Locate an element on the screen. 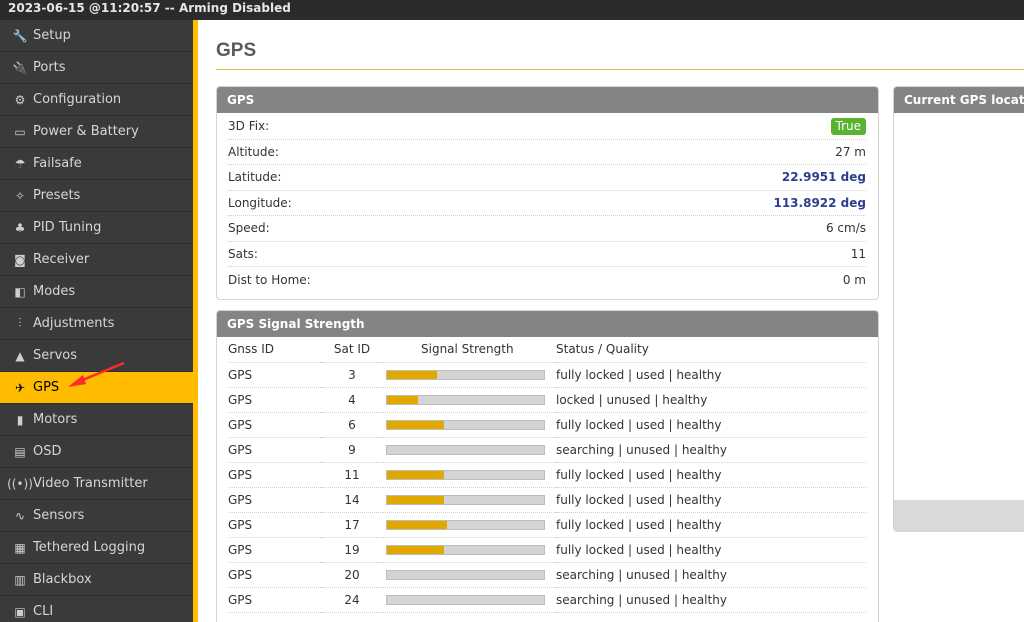  sidebar-item-cli: ▣ CLI is located at coordinates (96, 609).